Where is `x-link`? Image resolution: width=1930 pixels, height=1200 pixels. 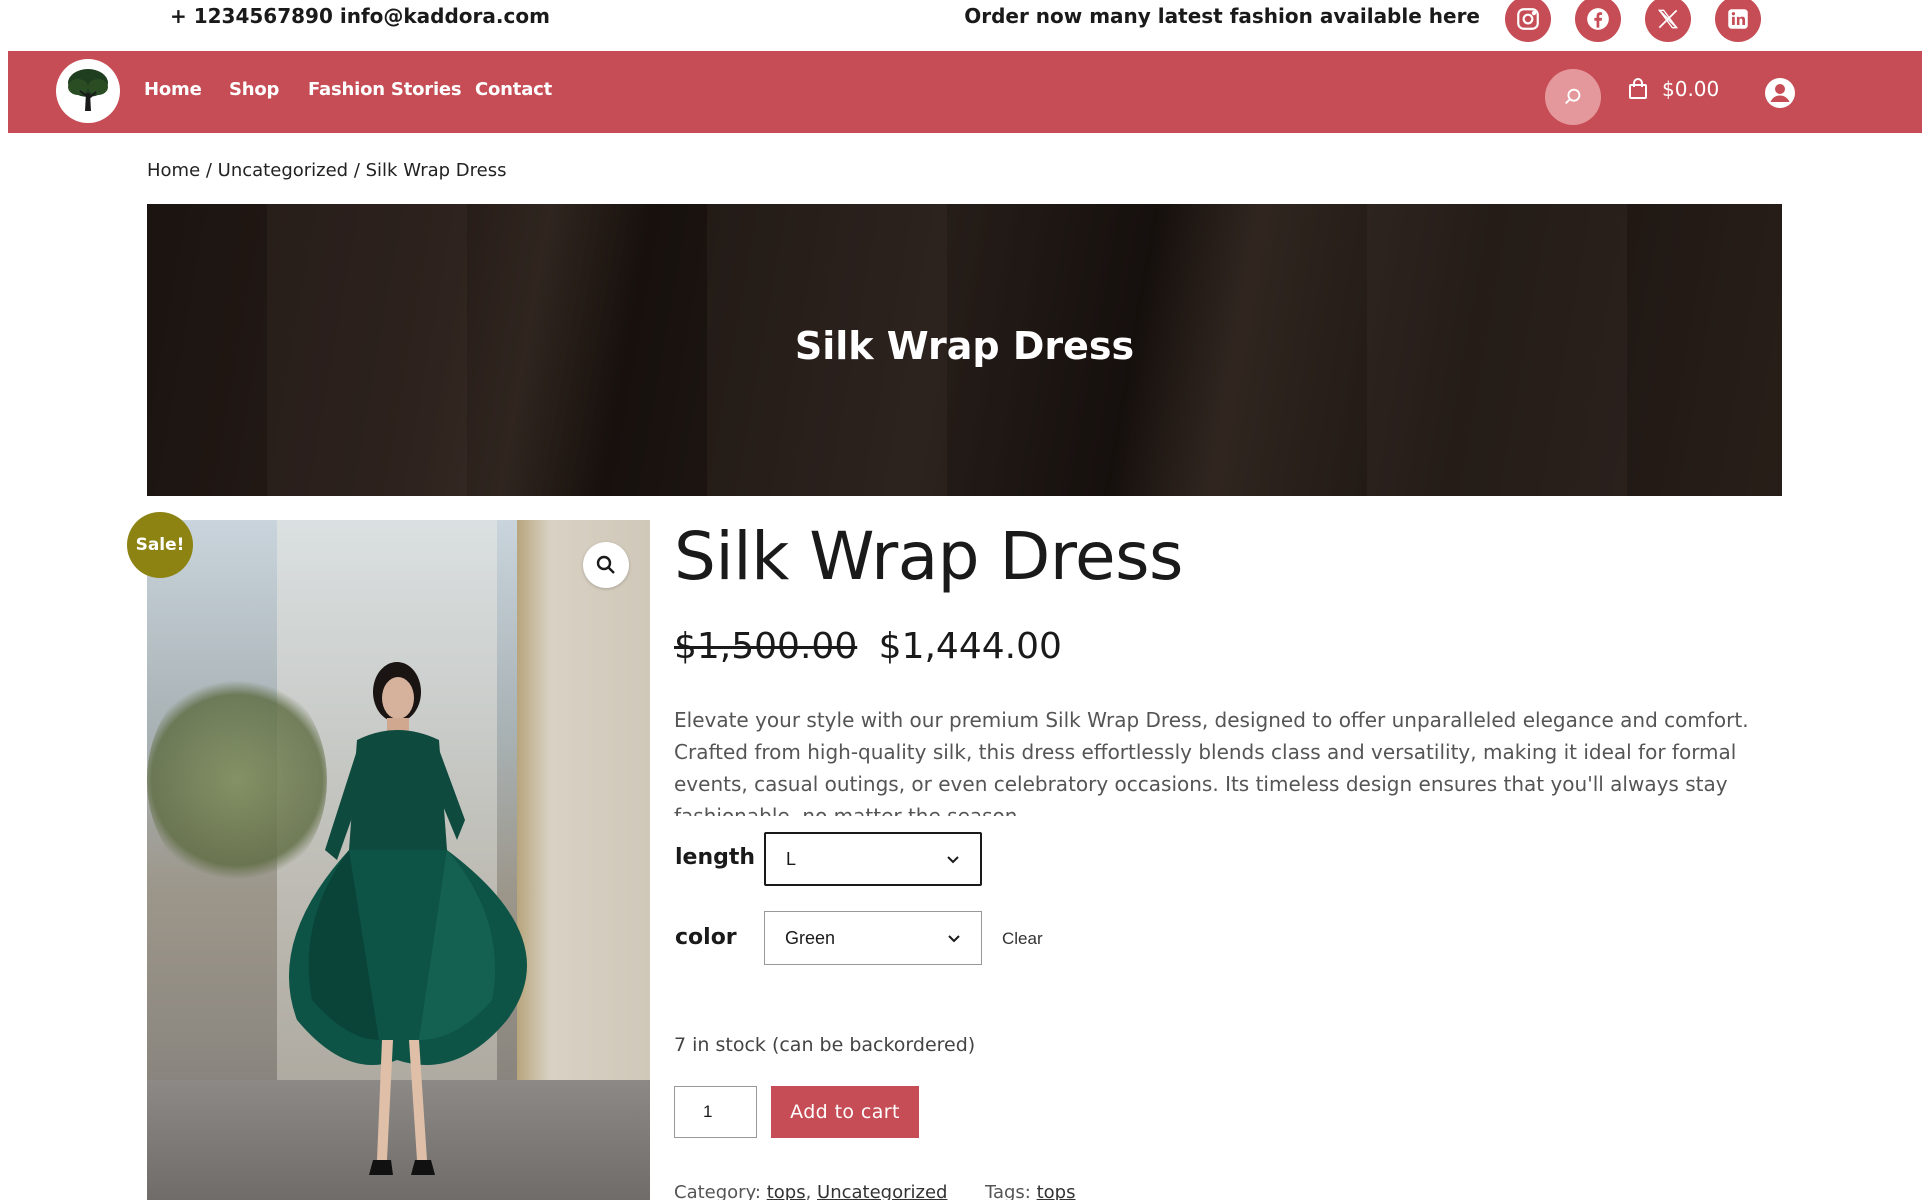 x-link is located at coordinates (1668, 21).